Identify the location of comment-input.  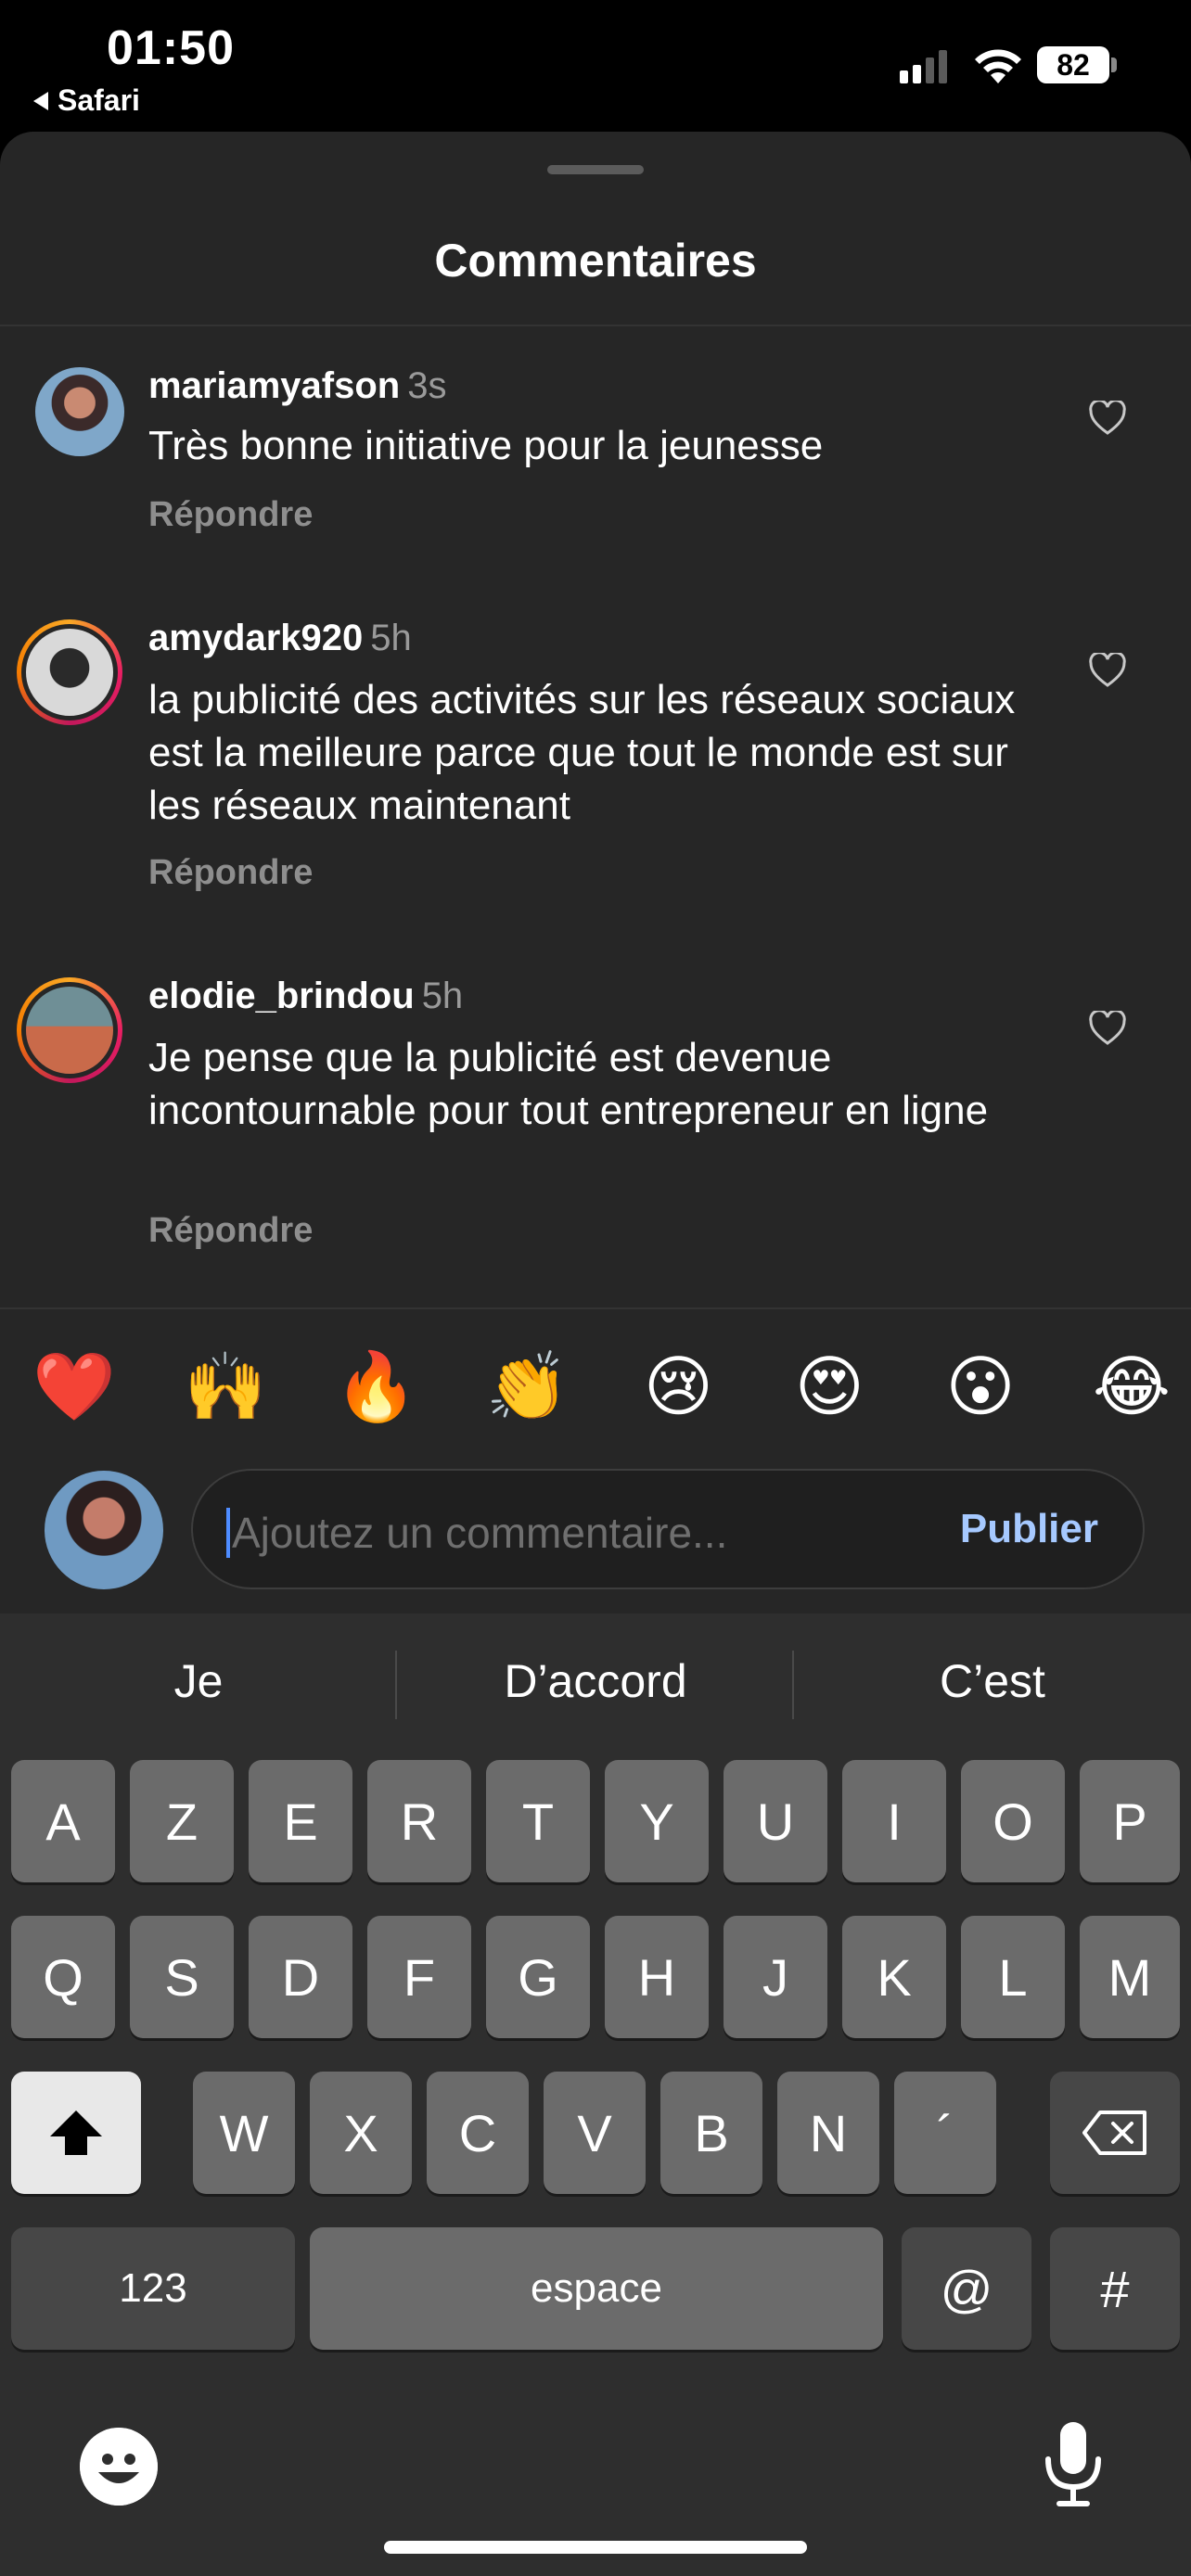
(556, 1533).